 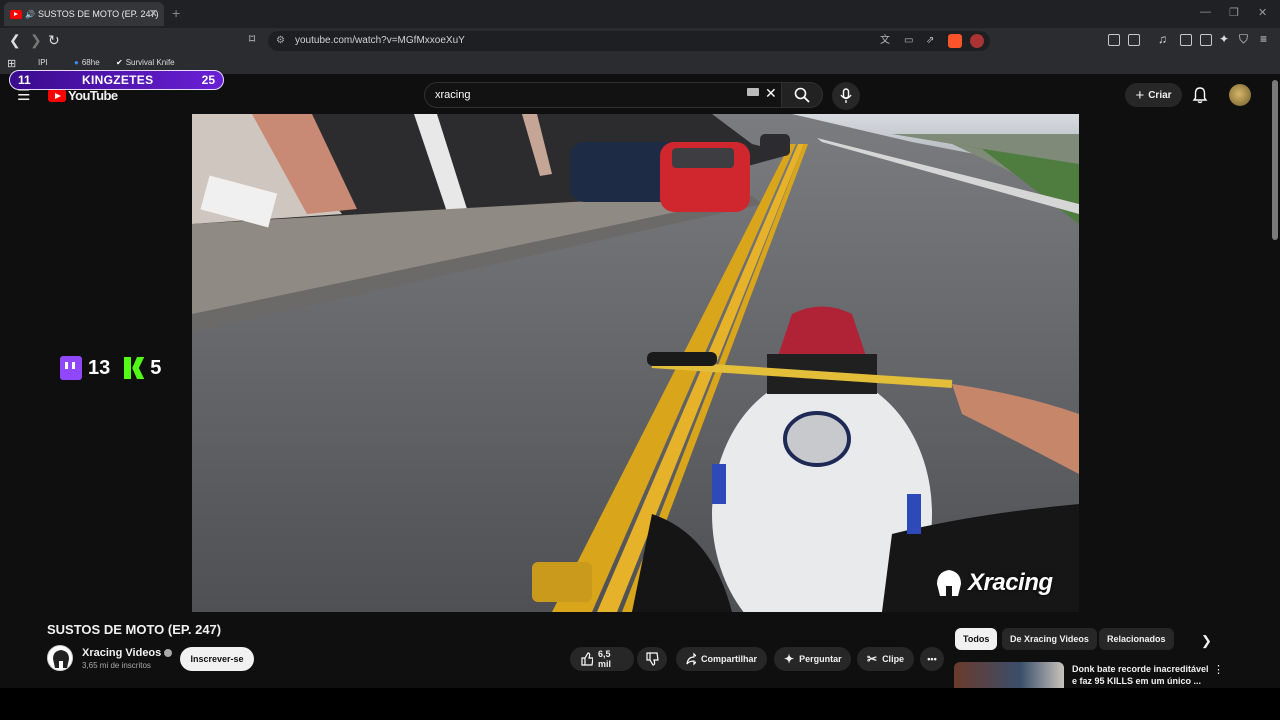 I want to click on video-watermark: Xracing, so click(x=993, y=583).